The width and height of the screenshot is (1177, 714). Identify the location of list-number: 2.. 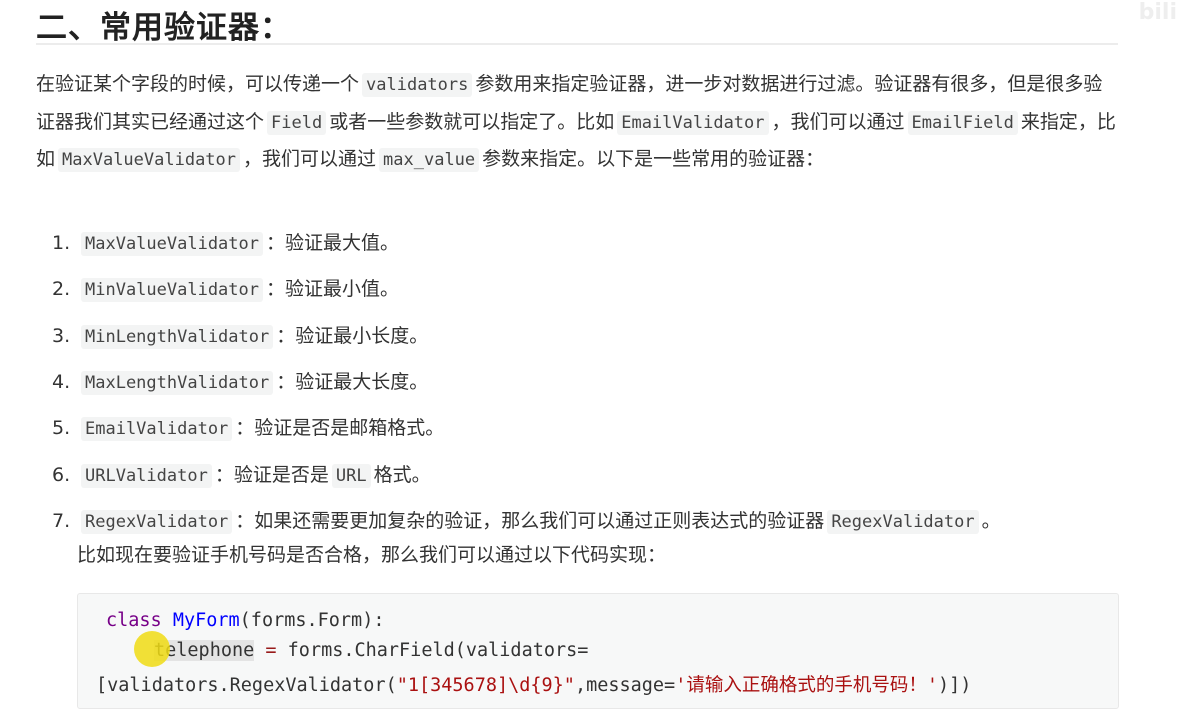
(61, 289).